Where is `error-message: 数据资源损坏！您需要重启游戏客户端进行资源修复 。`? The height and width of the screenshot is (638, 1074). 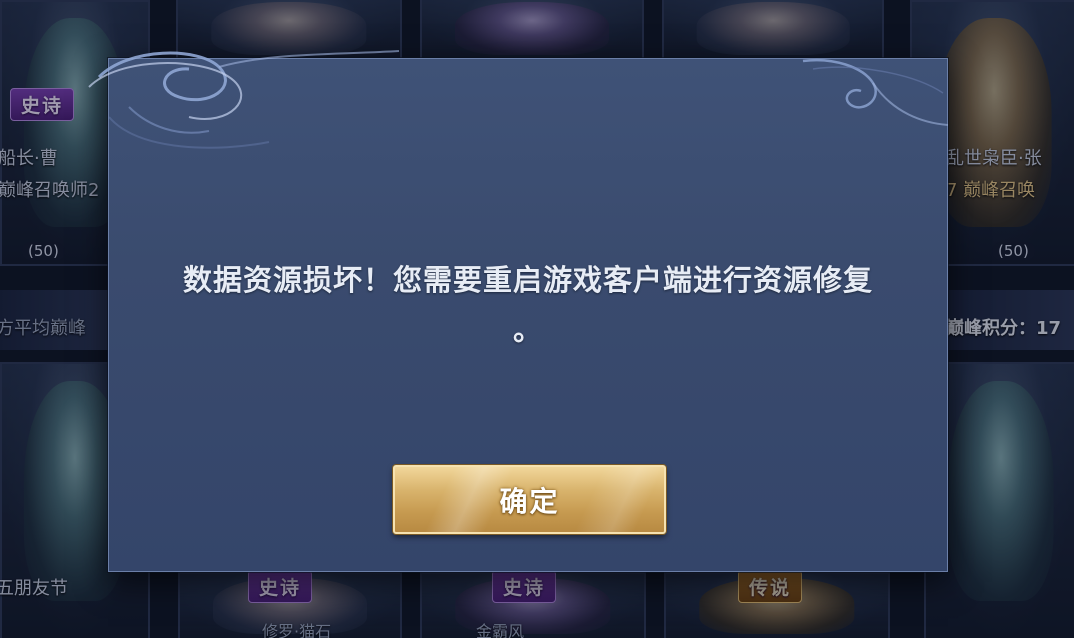 error-message: 数据资源损坏！您需要重启游戏客户端进行资源修复 。 is located at coordinates (528, 305).